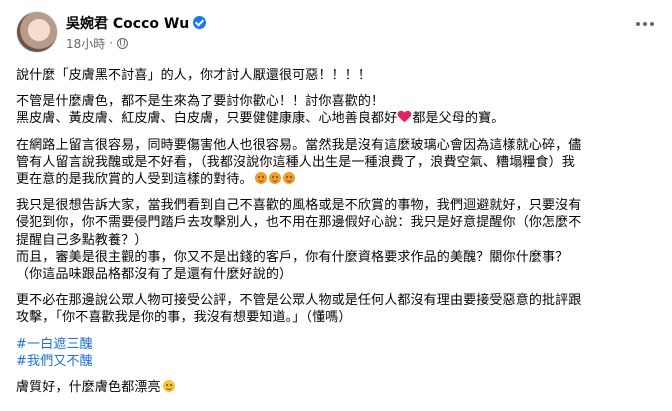 The image size is (672, 411). Describe the element at coordinates (88, 388) in the screenshot. I see `text-segment: 膚質好，什麼膚色都漂亮` at that location.